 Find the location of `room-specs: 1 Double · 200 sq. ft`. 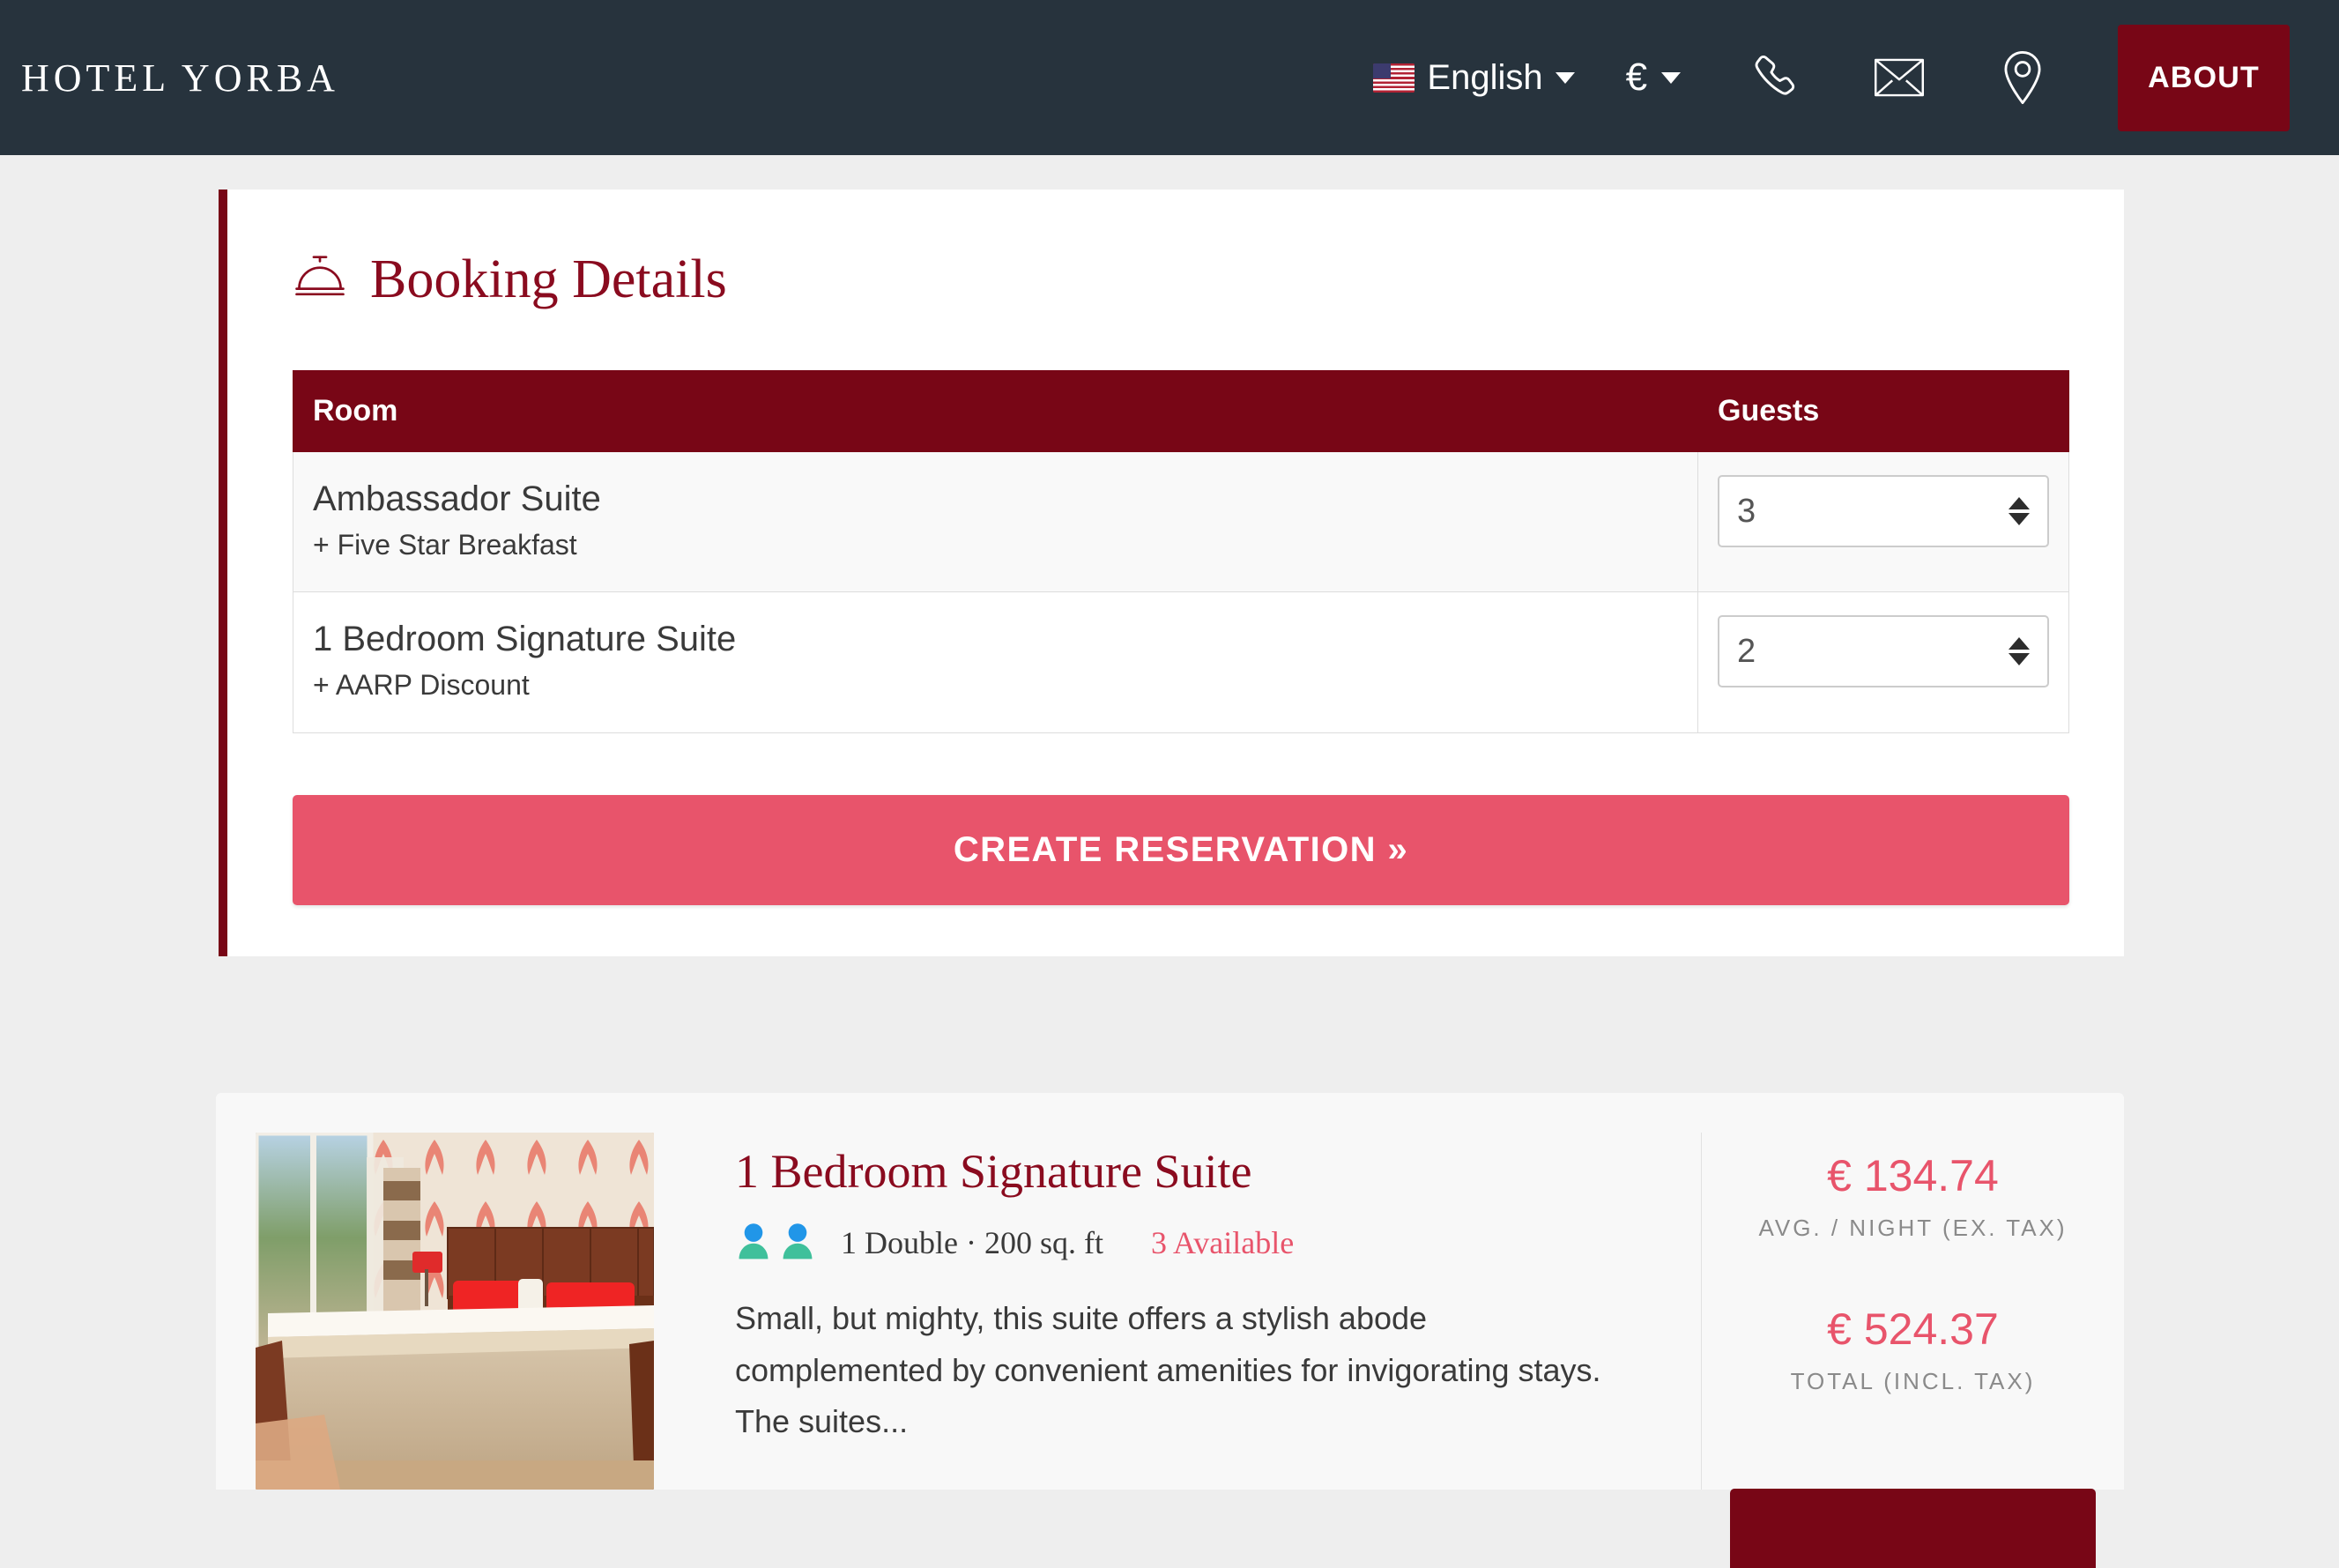

room-specs: 1 Double · 200 sq. ft is located at coordinates (972, 1243).